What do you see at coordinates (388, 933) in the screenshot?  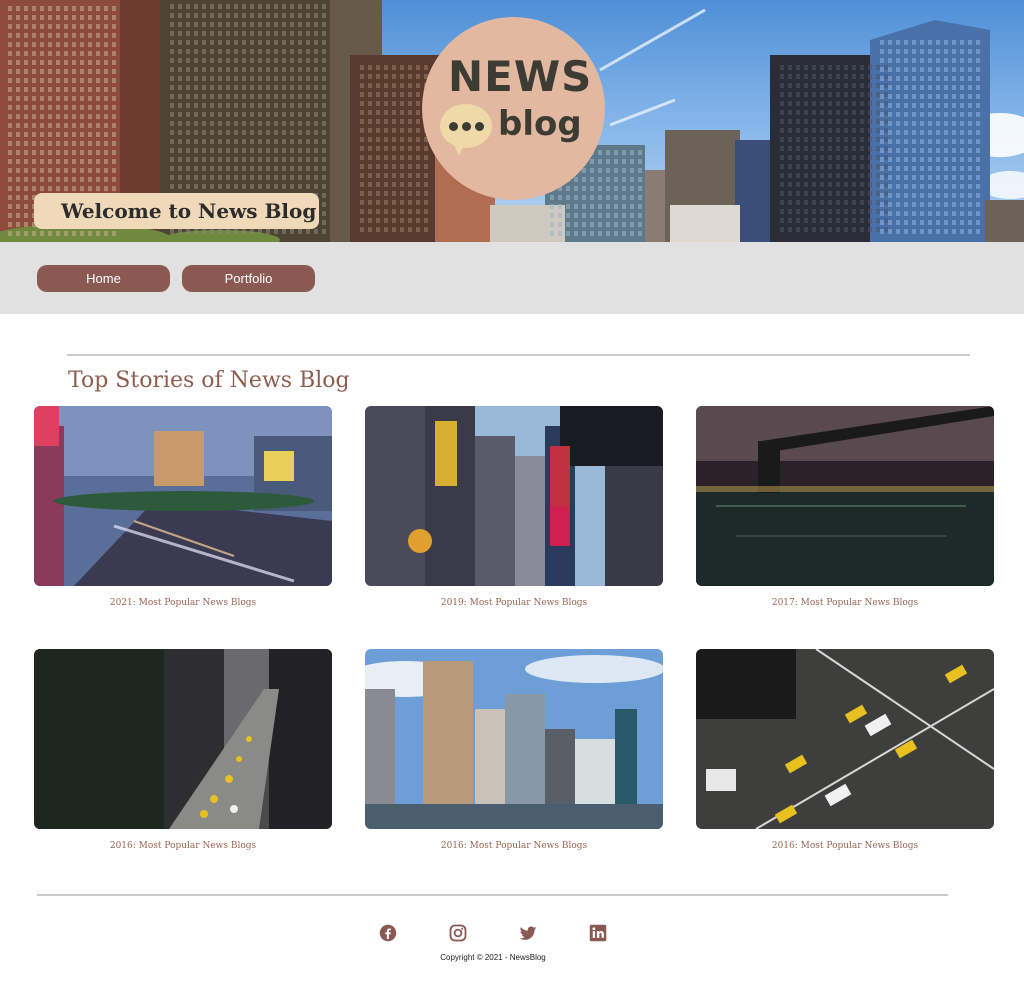 I see `facebook-icon` at bounding box center [388, 933].